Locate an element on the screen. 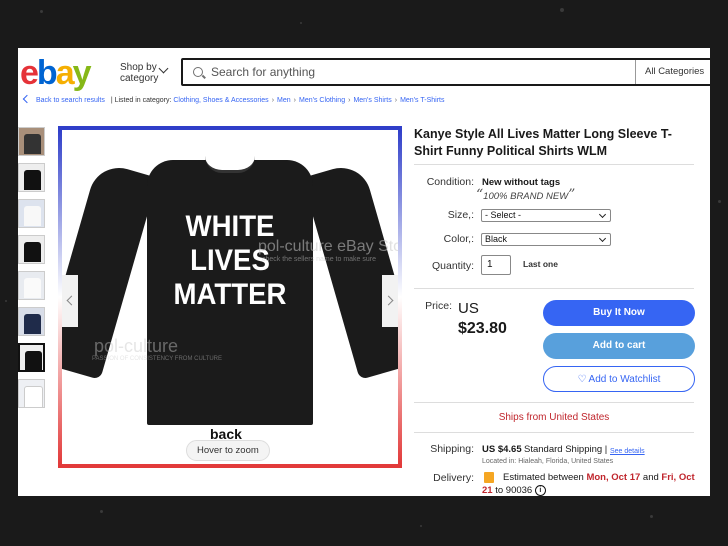  delivery-zip: to 90036 is located at coordinates (514, 490).